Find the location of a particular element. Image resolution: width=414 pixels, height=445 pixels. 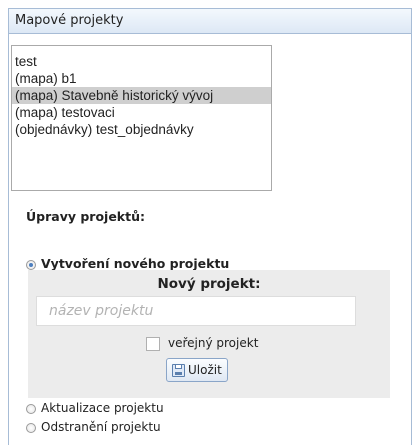

new-project-title: Nový projekt: is located at coordinates (209, 284).